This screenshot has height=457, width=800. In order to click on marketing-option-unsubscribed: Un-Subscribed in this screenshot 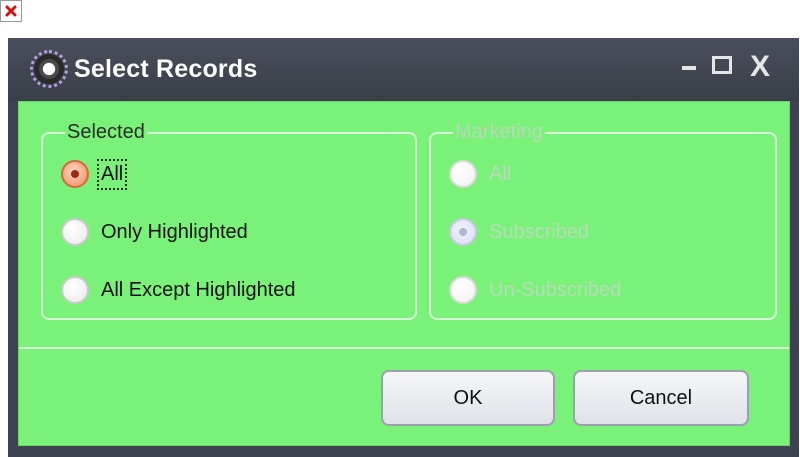, I will do `click(535, 290)`.